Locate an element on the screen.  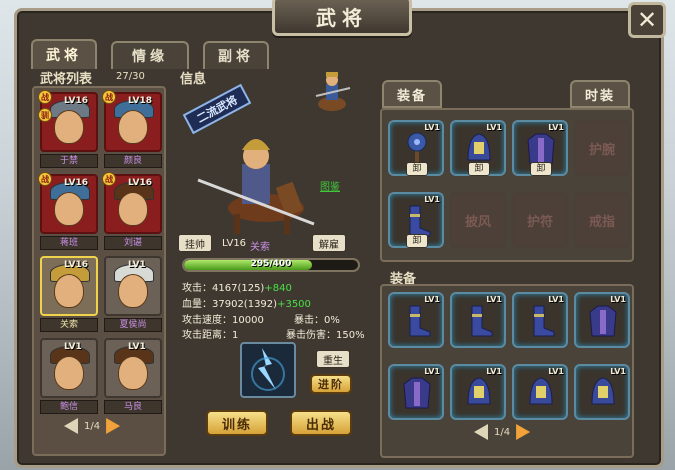
prev-page-icon is located at coordinates (71, 426).